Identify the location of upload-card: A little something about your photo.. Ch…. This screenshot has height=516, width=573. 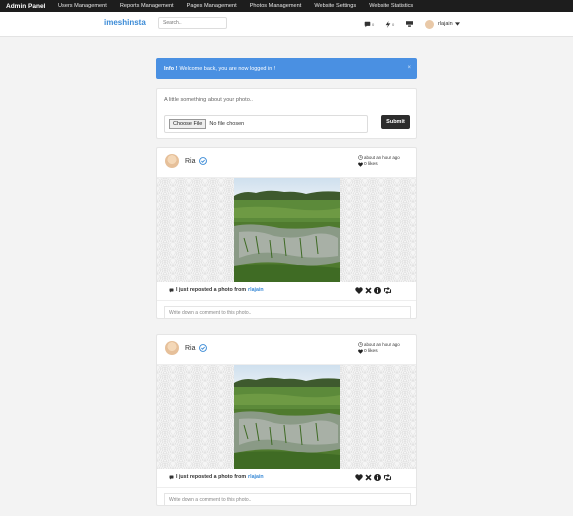
(286, 113).